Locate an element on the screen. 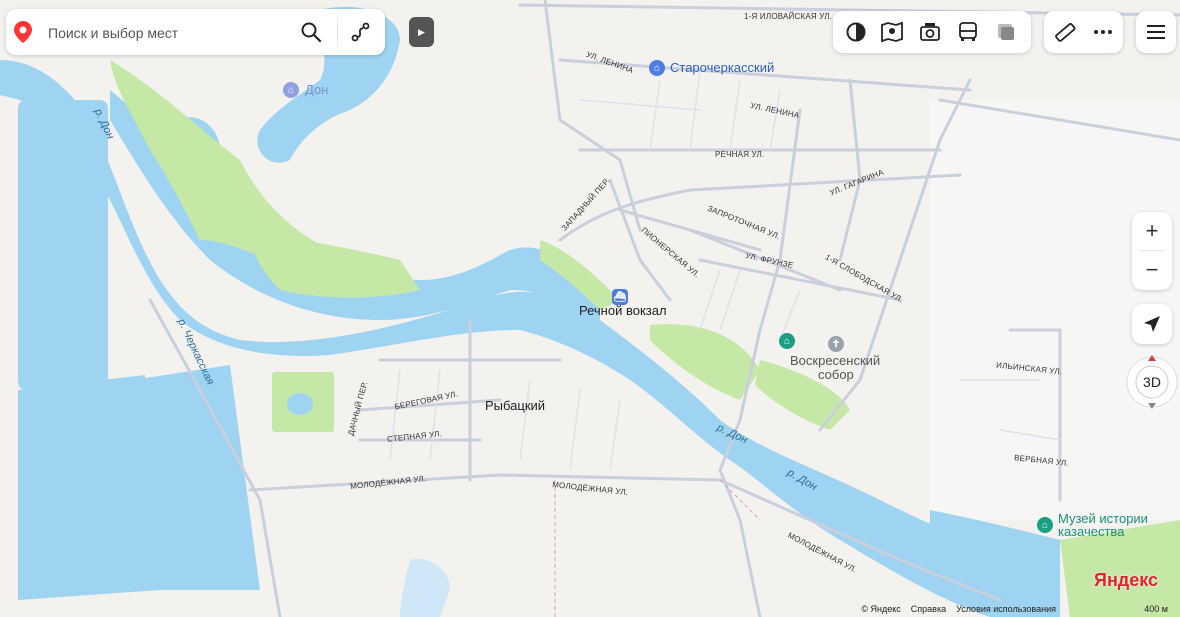 This screenshot has height=617, width=1180. ruler-icon is located at coordinates (1065, 32).